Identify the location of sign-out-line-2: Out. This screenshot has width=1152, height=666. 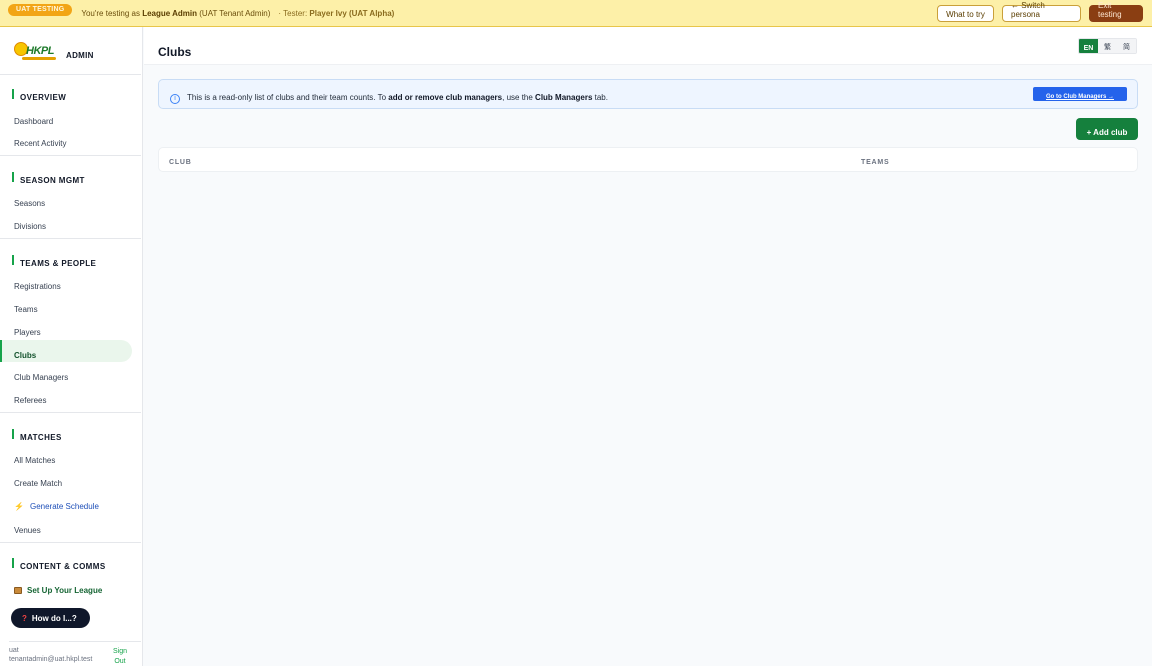
(120, 661).